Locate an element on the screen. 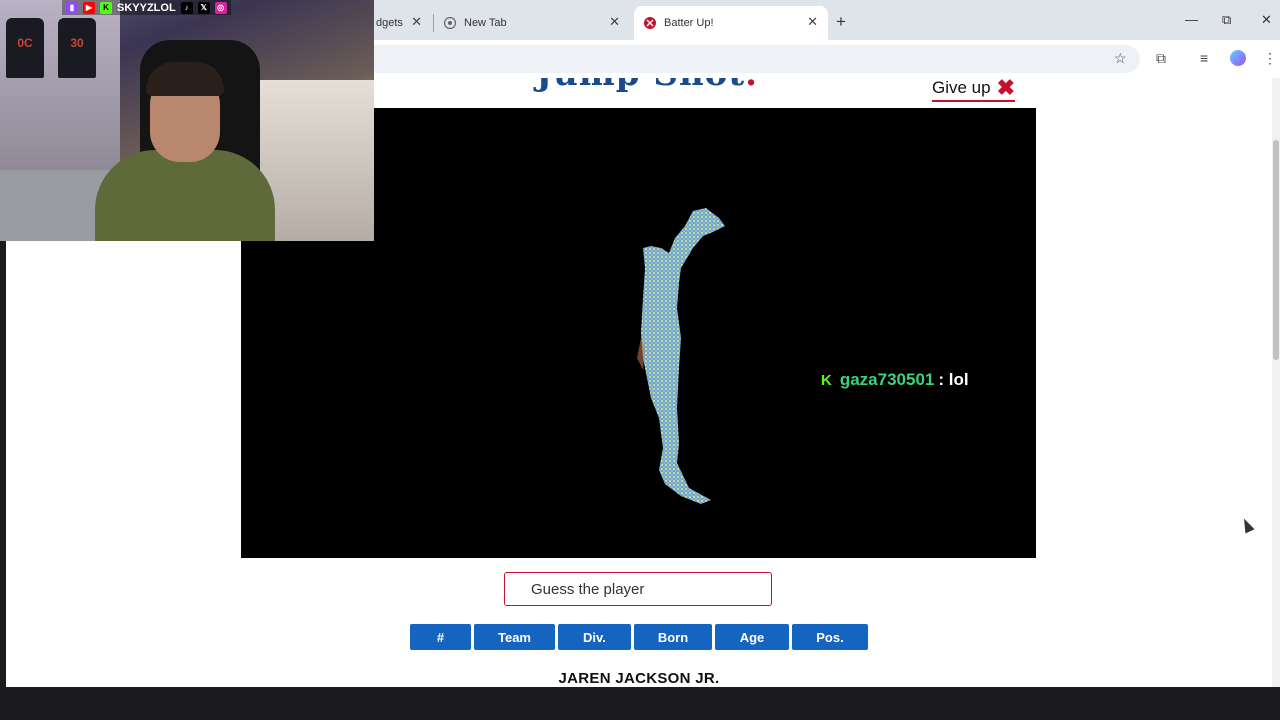  tab-title: dgets is located at coordinates (389, 23).